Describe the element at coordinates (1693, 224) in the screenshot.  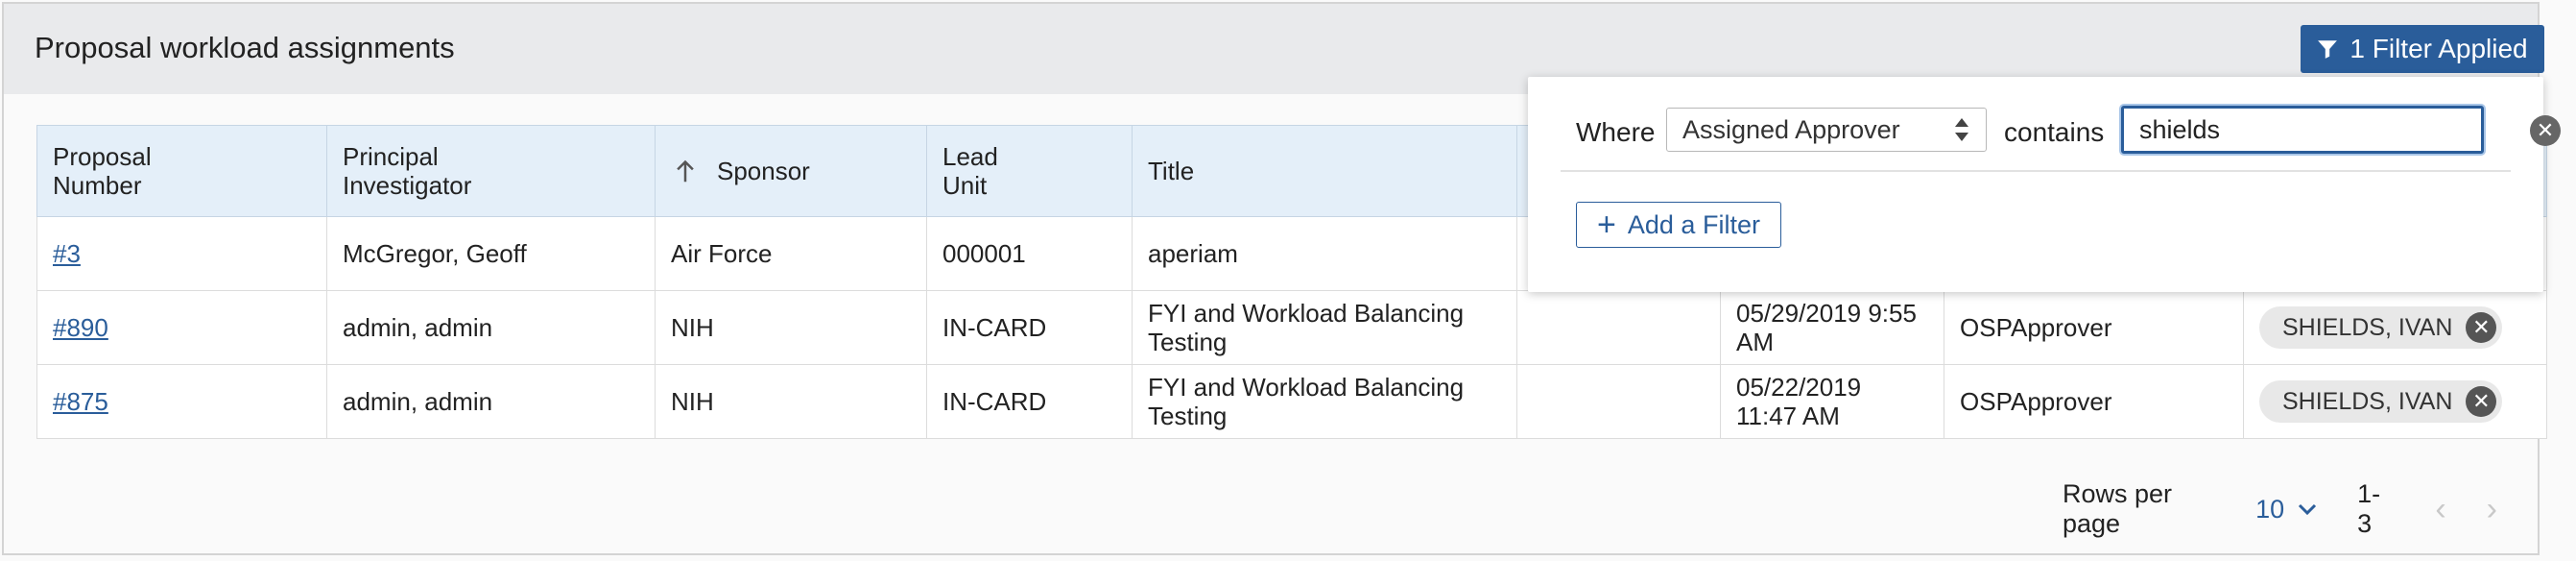
I see `add-filter-label: Add a Filter` at that location.